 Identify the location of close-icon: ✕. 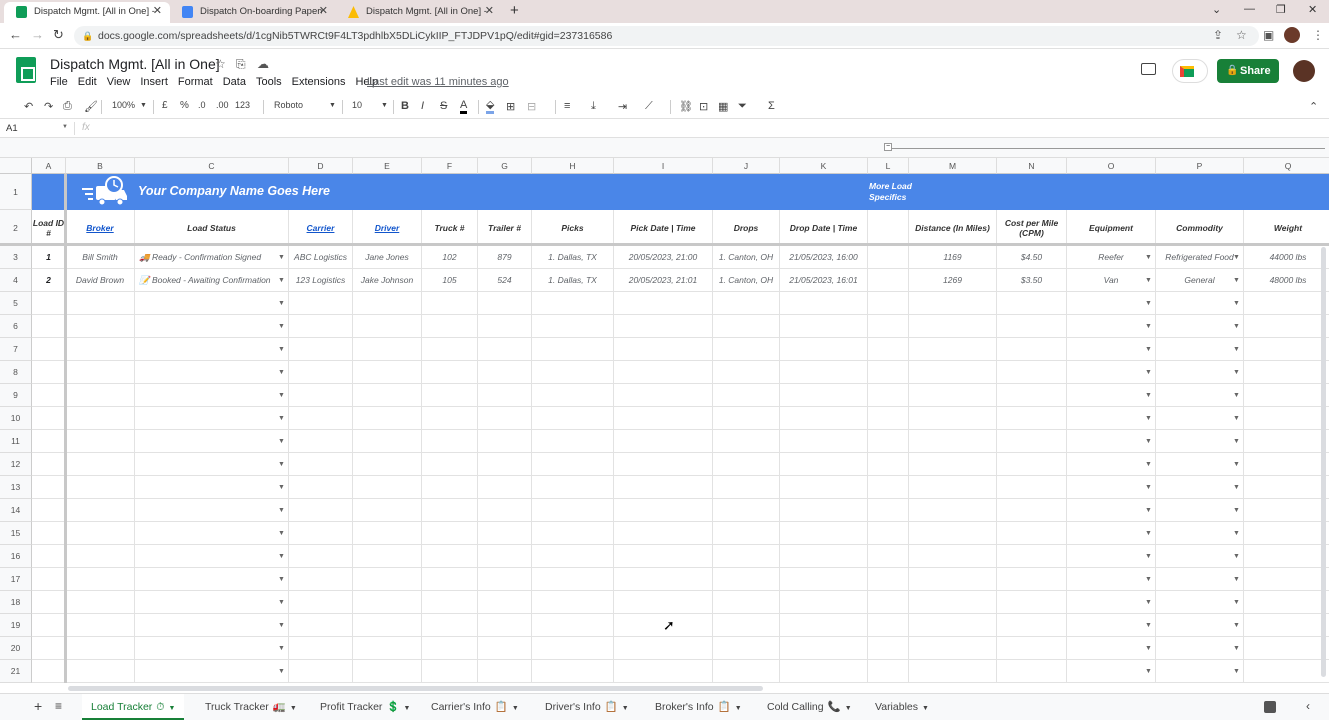
(323, 11).